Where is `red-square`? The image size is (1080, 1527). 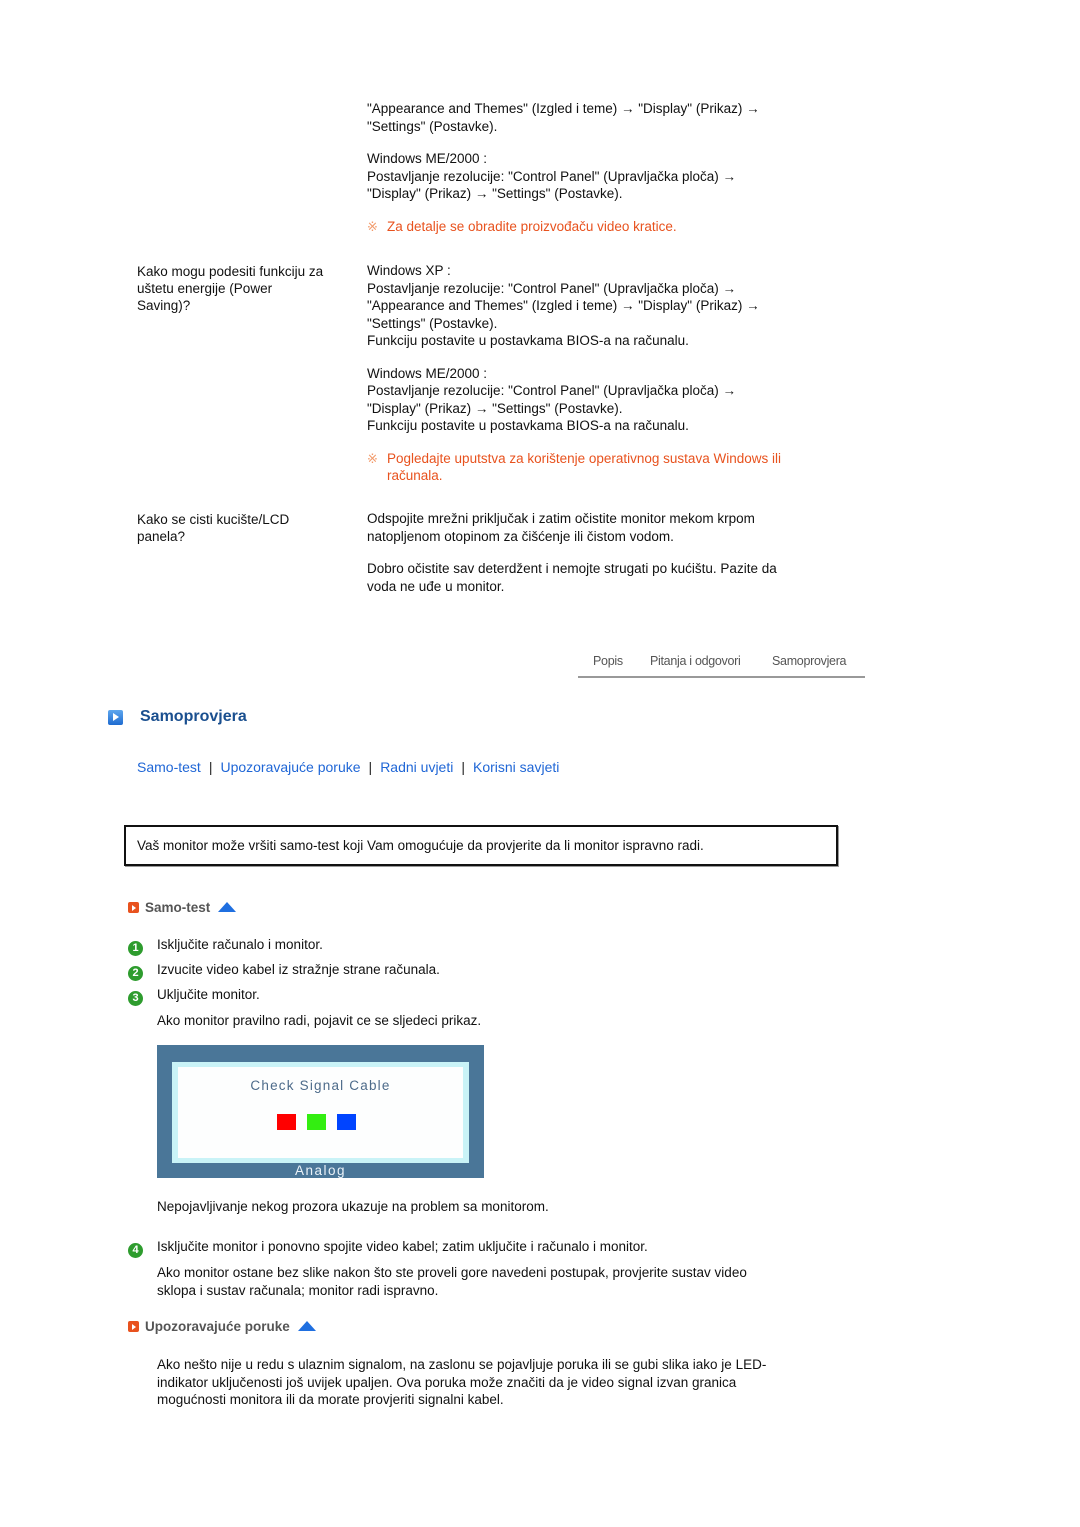
red-square is located at coordinates (286, 1122).